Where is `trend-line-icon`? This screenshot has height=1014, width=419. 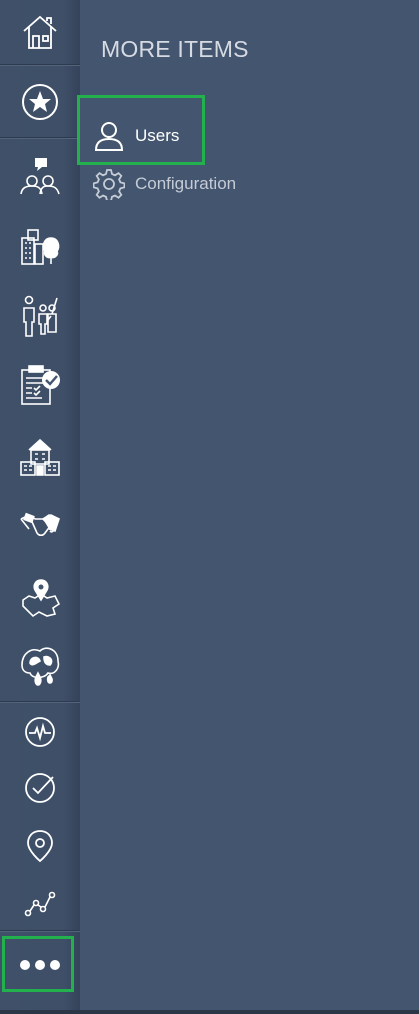
trend-line-icon is located at coordinates (40, 904).